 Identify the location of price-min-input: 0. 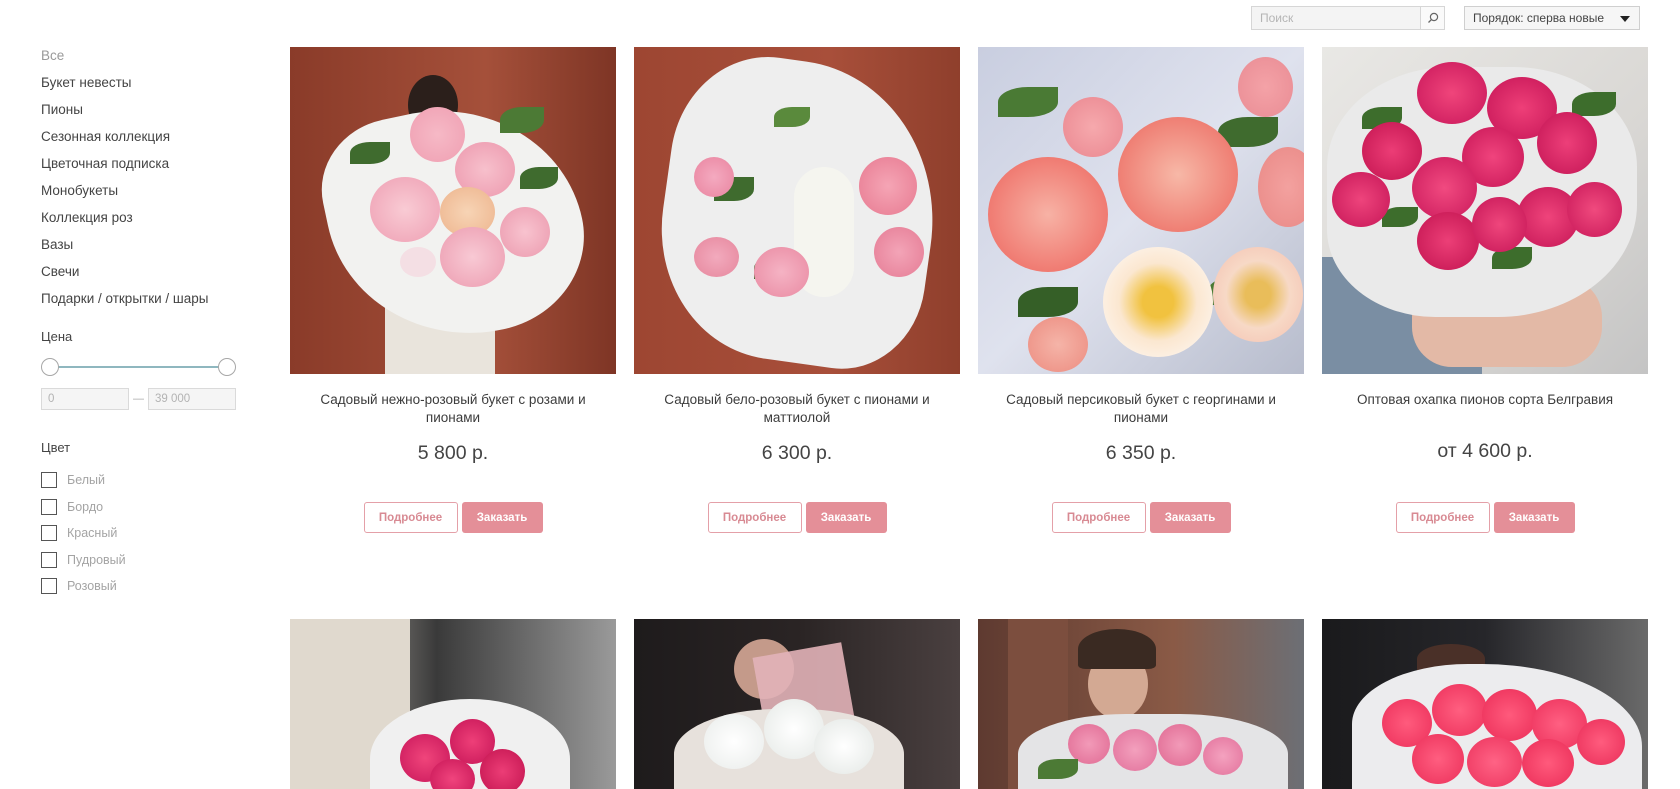
(85, 399).